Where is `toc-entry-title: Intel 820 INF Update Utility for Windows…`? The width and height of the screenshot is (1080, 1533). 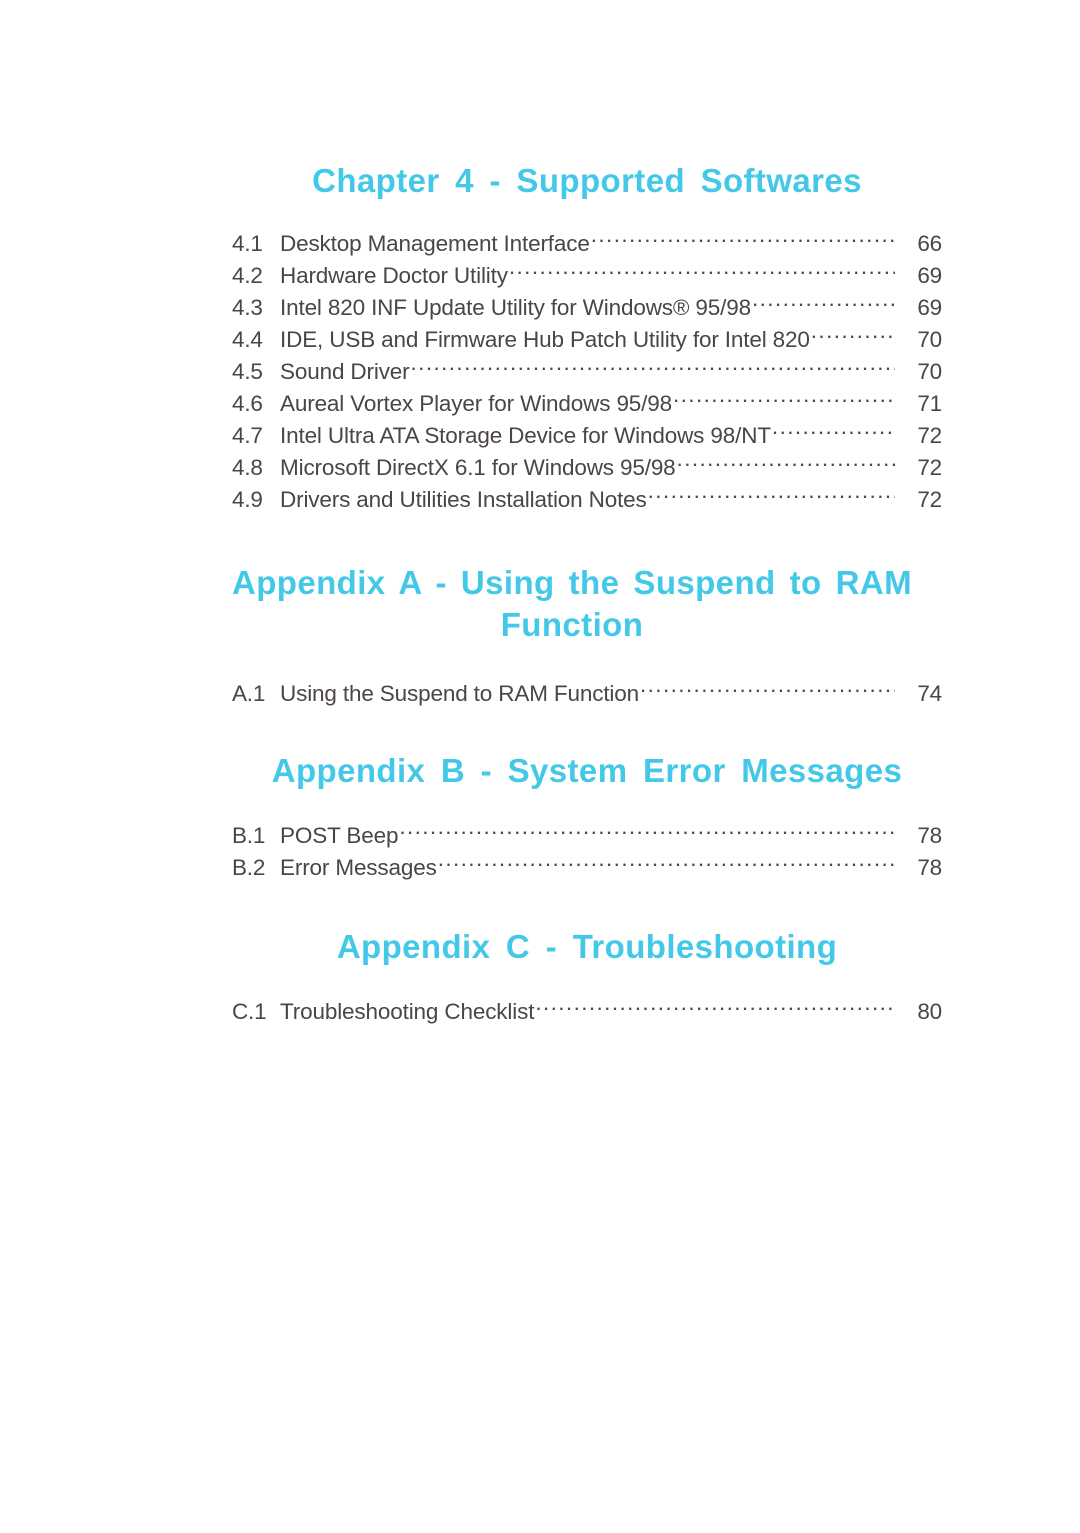 toc-entry-title: Intel 820 INF Update Utility for Windows… is located at coordinates (515, 307).